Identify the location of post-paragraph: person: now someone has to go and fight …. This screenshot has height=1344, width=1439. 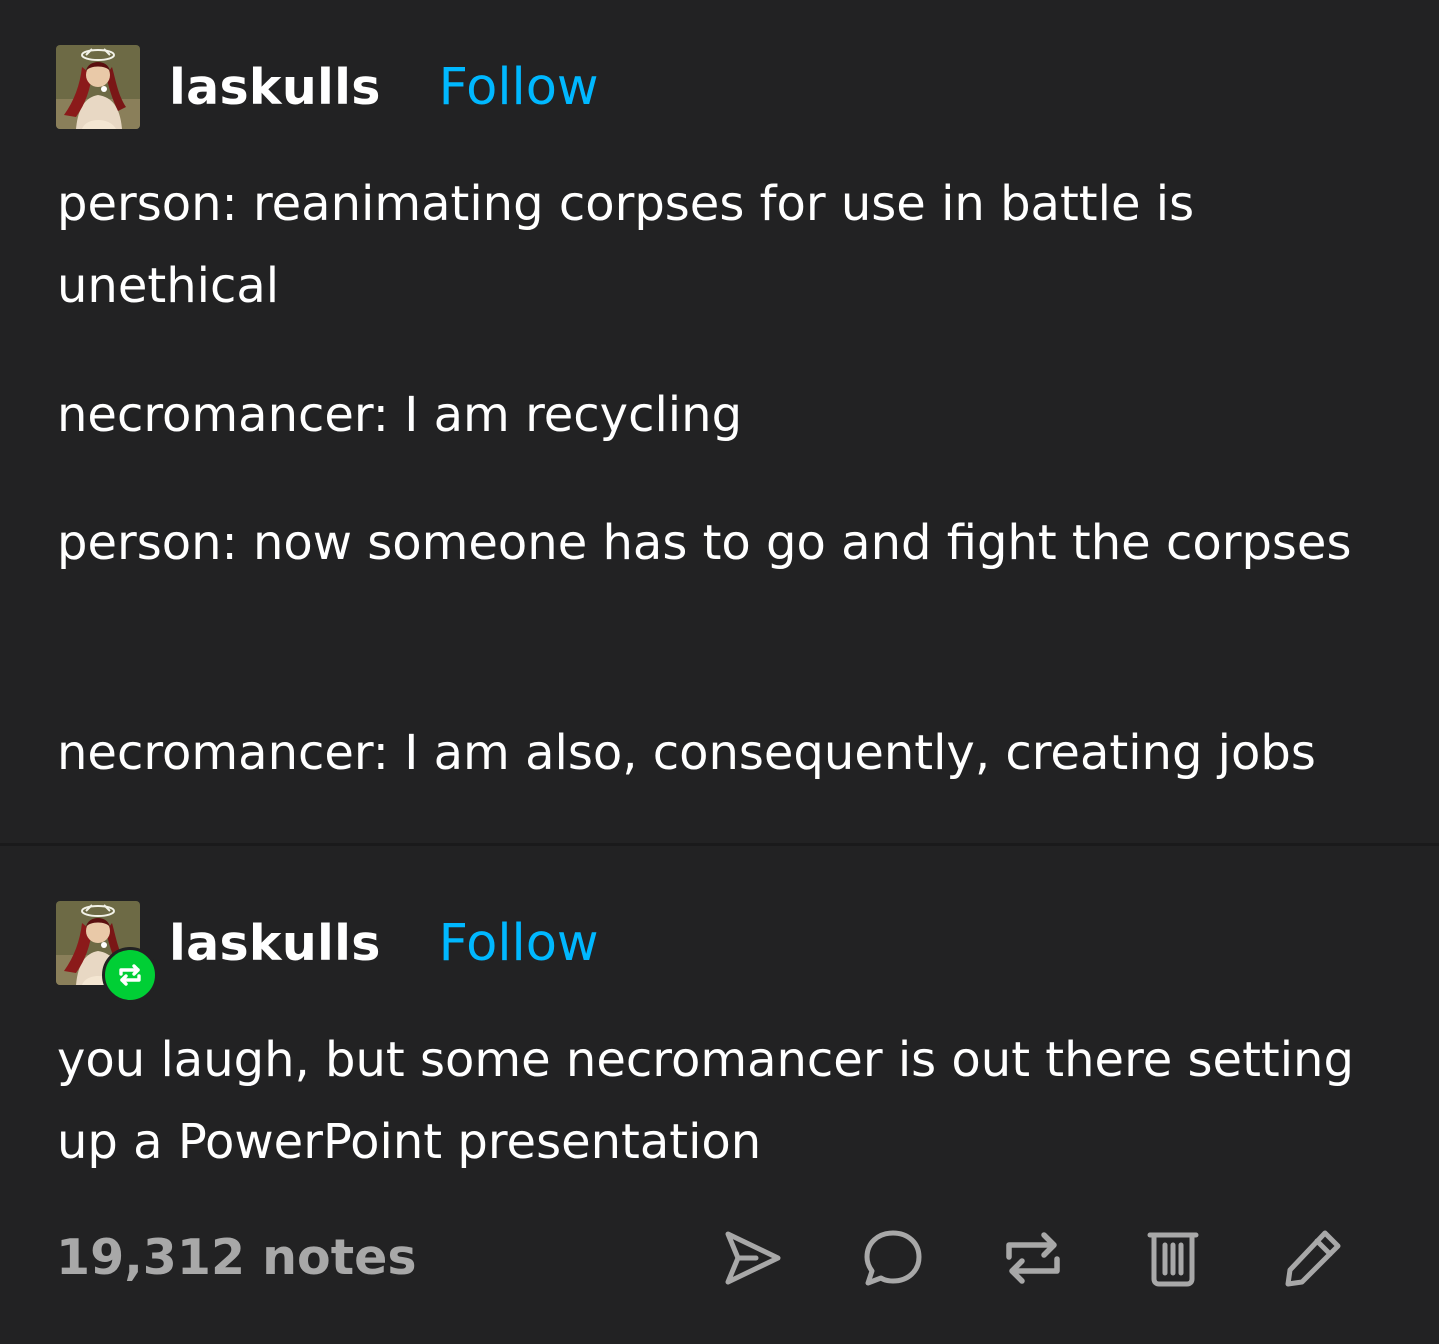
(704, 543).